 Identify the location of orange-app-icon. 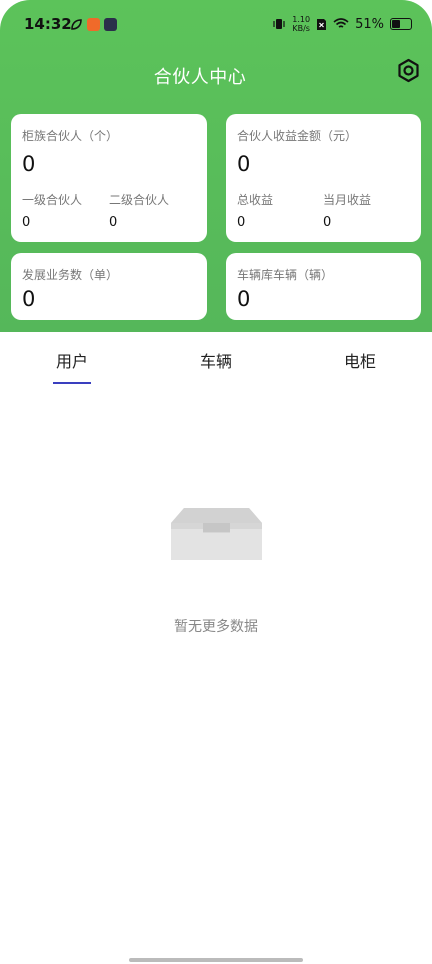
(93, 24).